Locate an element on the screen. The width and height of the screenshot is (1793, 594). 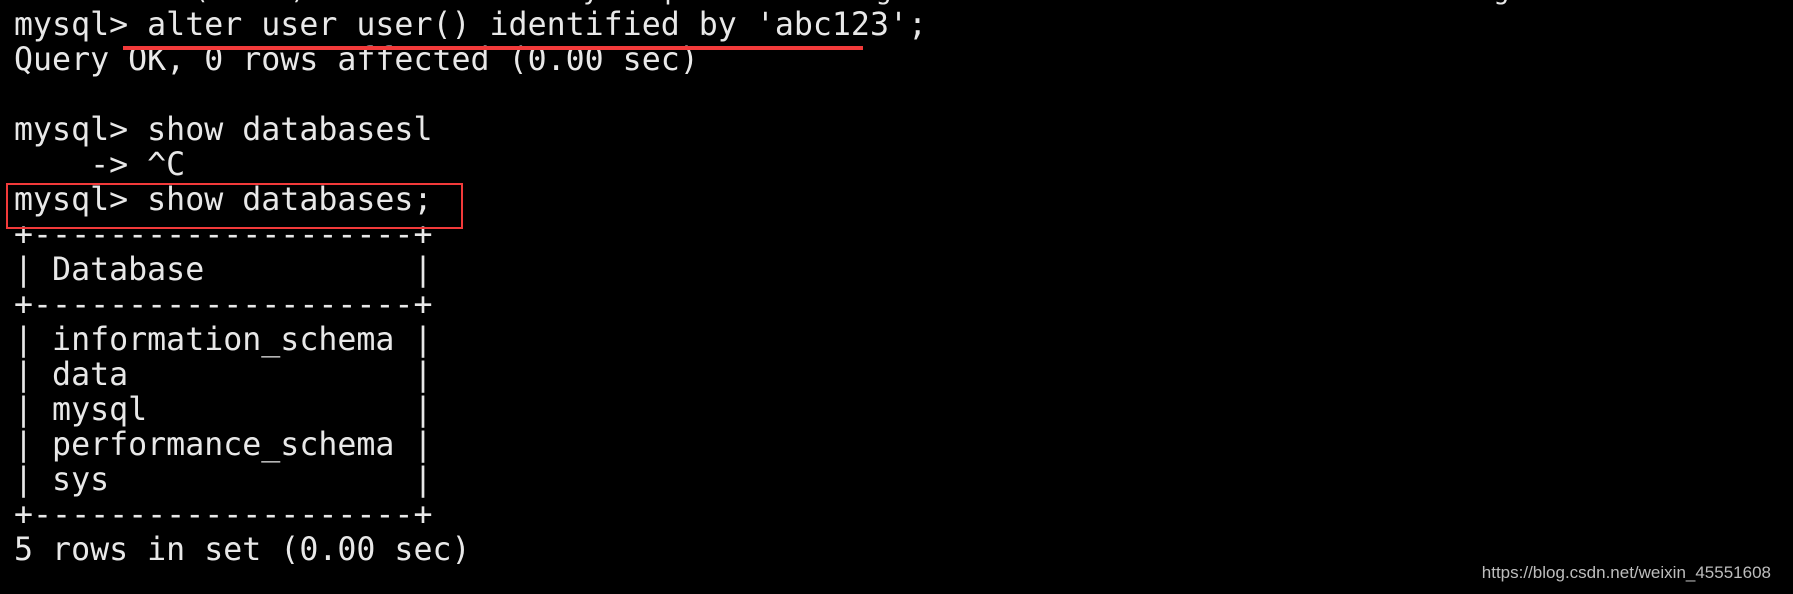
terminal-line: | sys | is located at coordinates (223, 480).